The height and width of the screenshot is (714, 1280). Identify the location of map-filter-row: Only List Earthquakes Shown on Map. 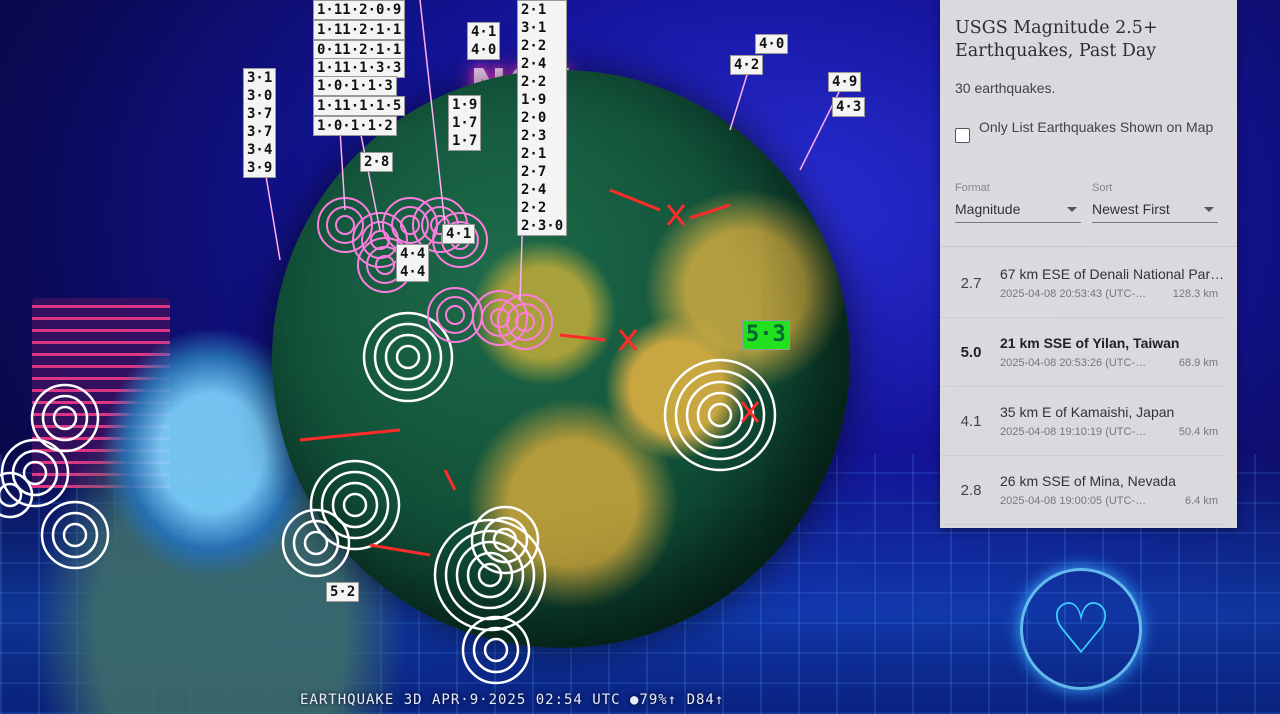
(1090, 129).